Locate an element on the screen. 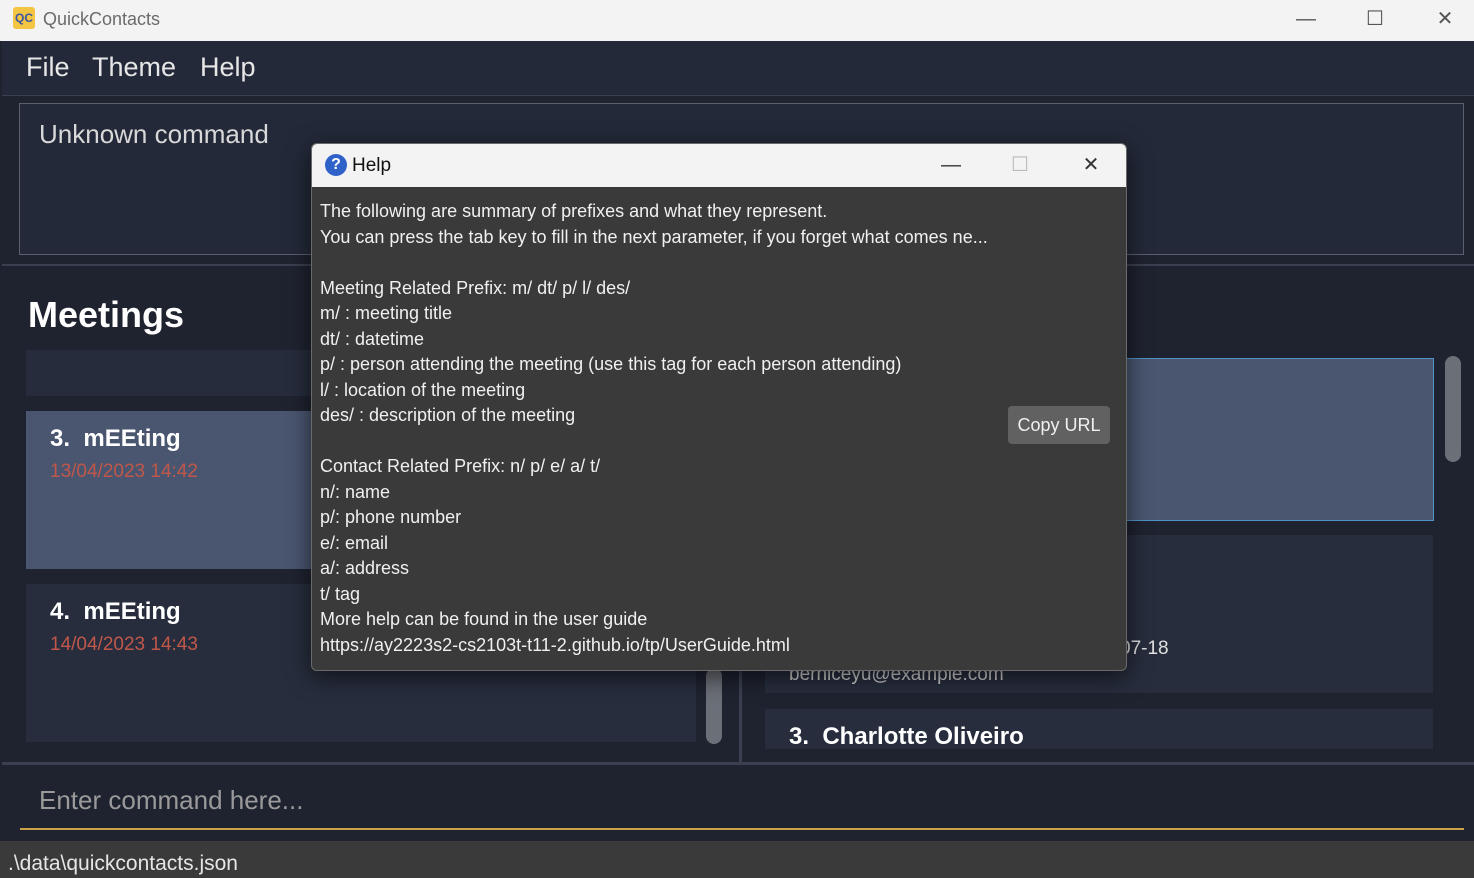 The width and height of the screenshot is (1474, 878). divider is located at coordinates (738, 763).